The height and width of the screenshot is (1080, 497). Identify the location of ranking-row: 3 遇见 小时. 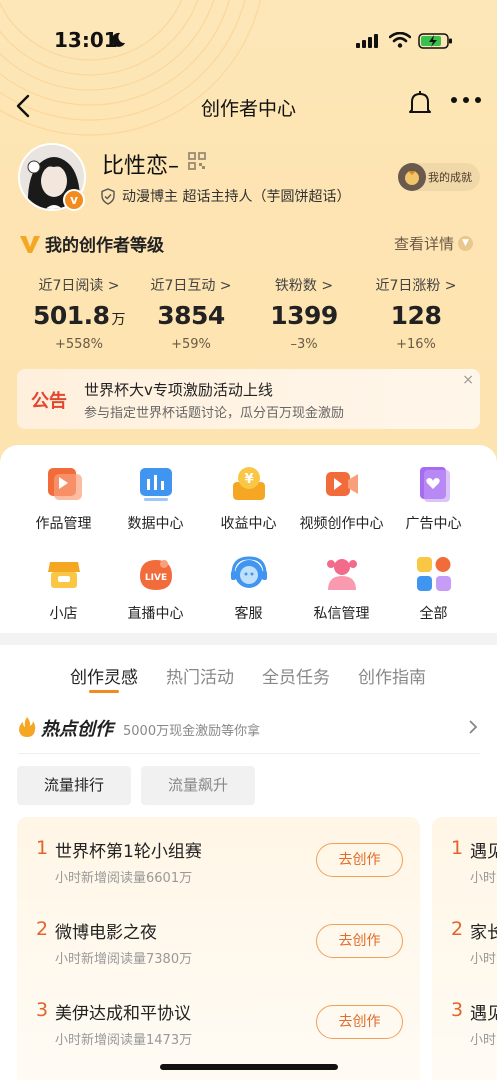
(464, 1034).